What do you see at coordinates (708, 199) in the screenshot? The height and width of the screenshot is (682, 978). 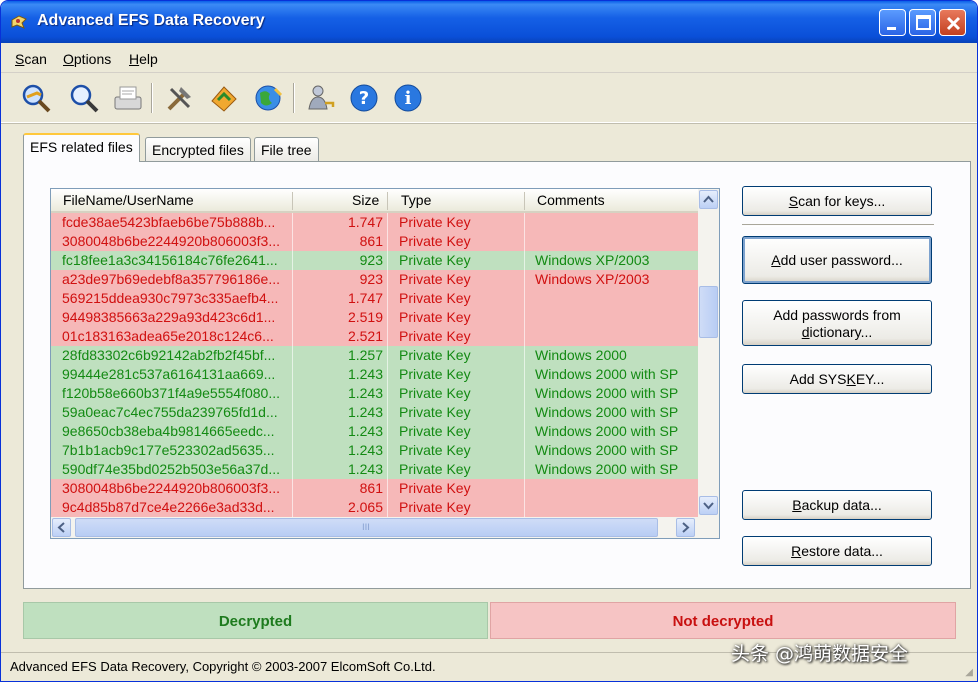 I see `scroll-up-button` at bounding box center [708, 199].